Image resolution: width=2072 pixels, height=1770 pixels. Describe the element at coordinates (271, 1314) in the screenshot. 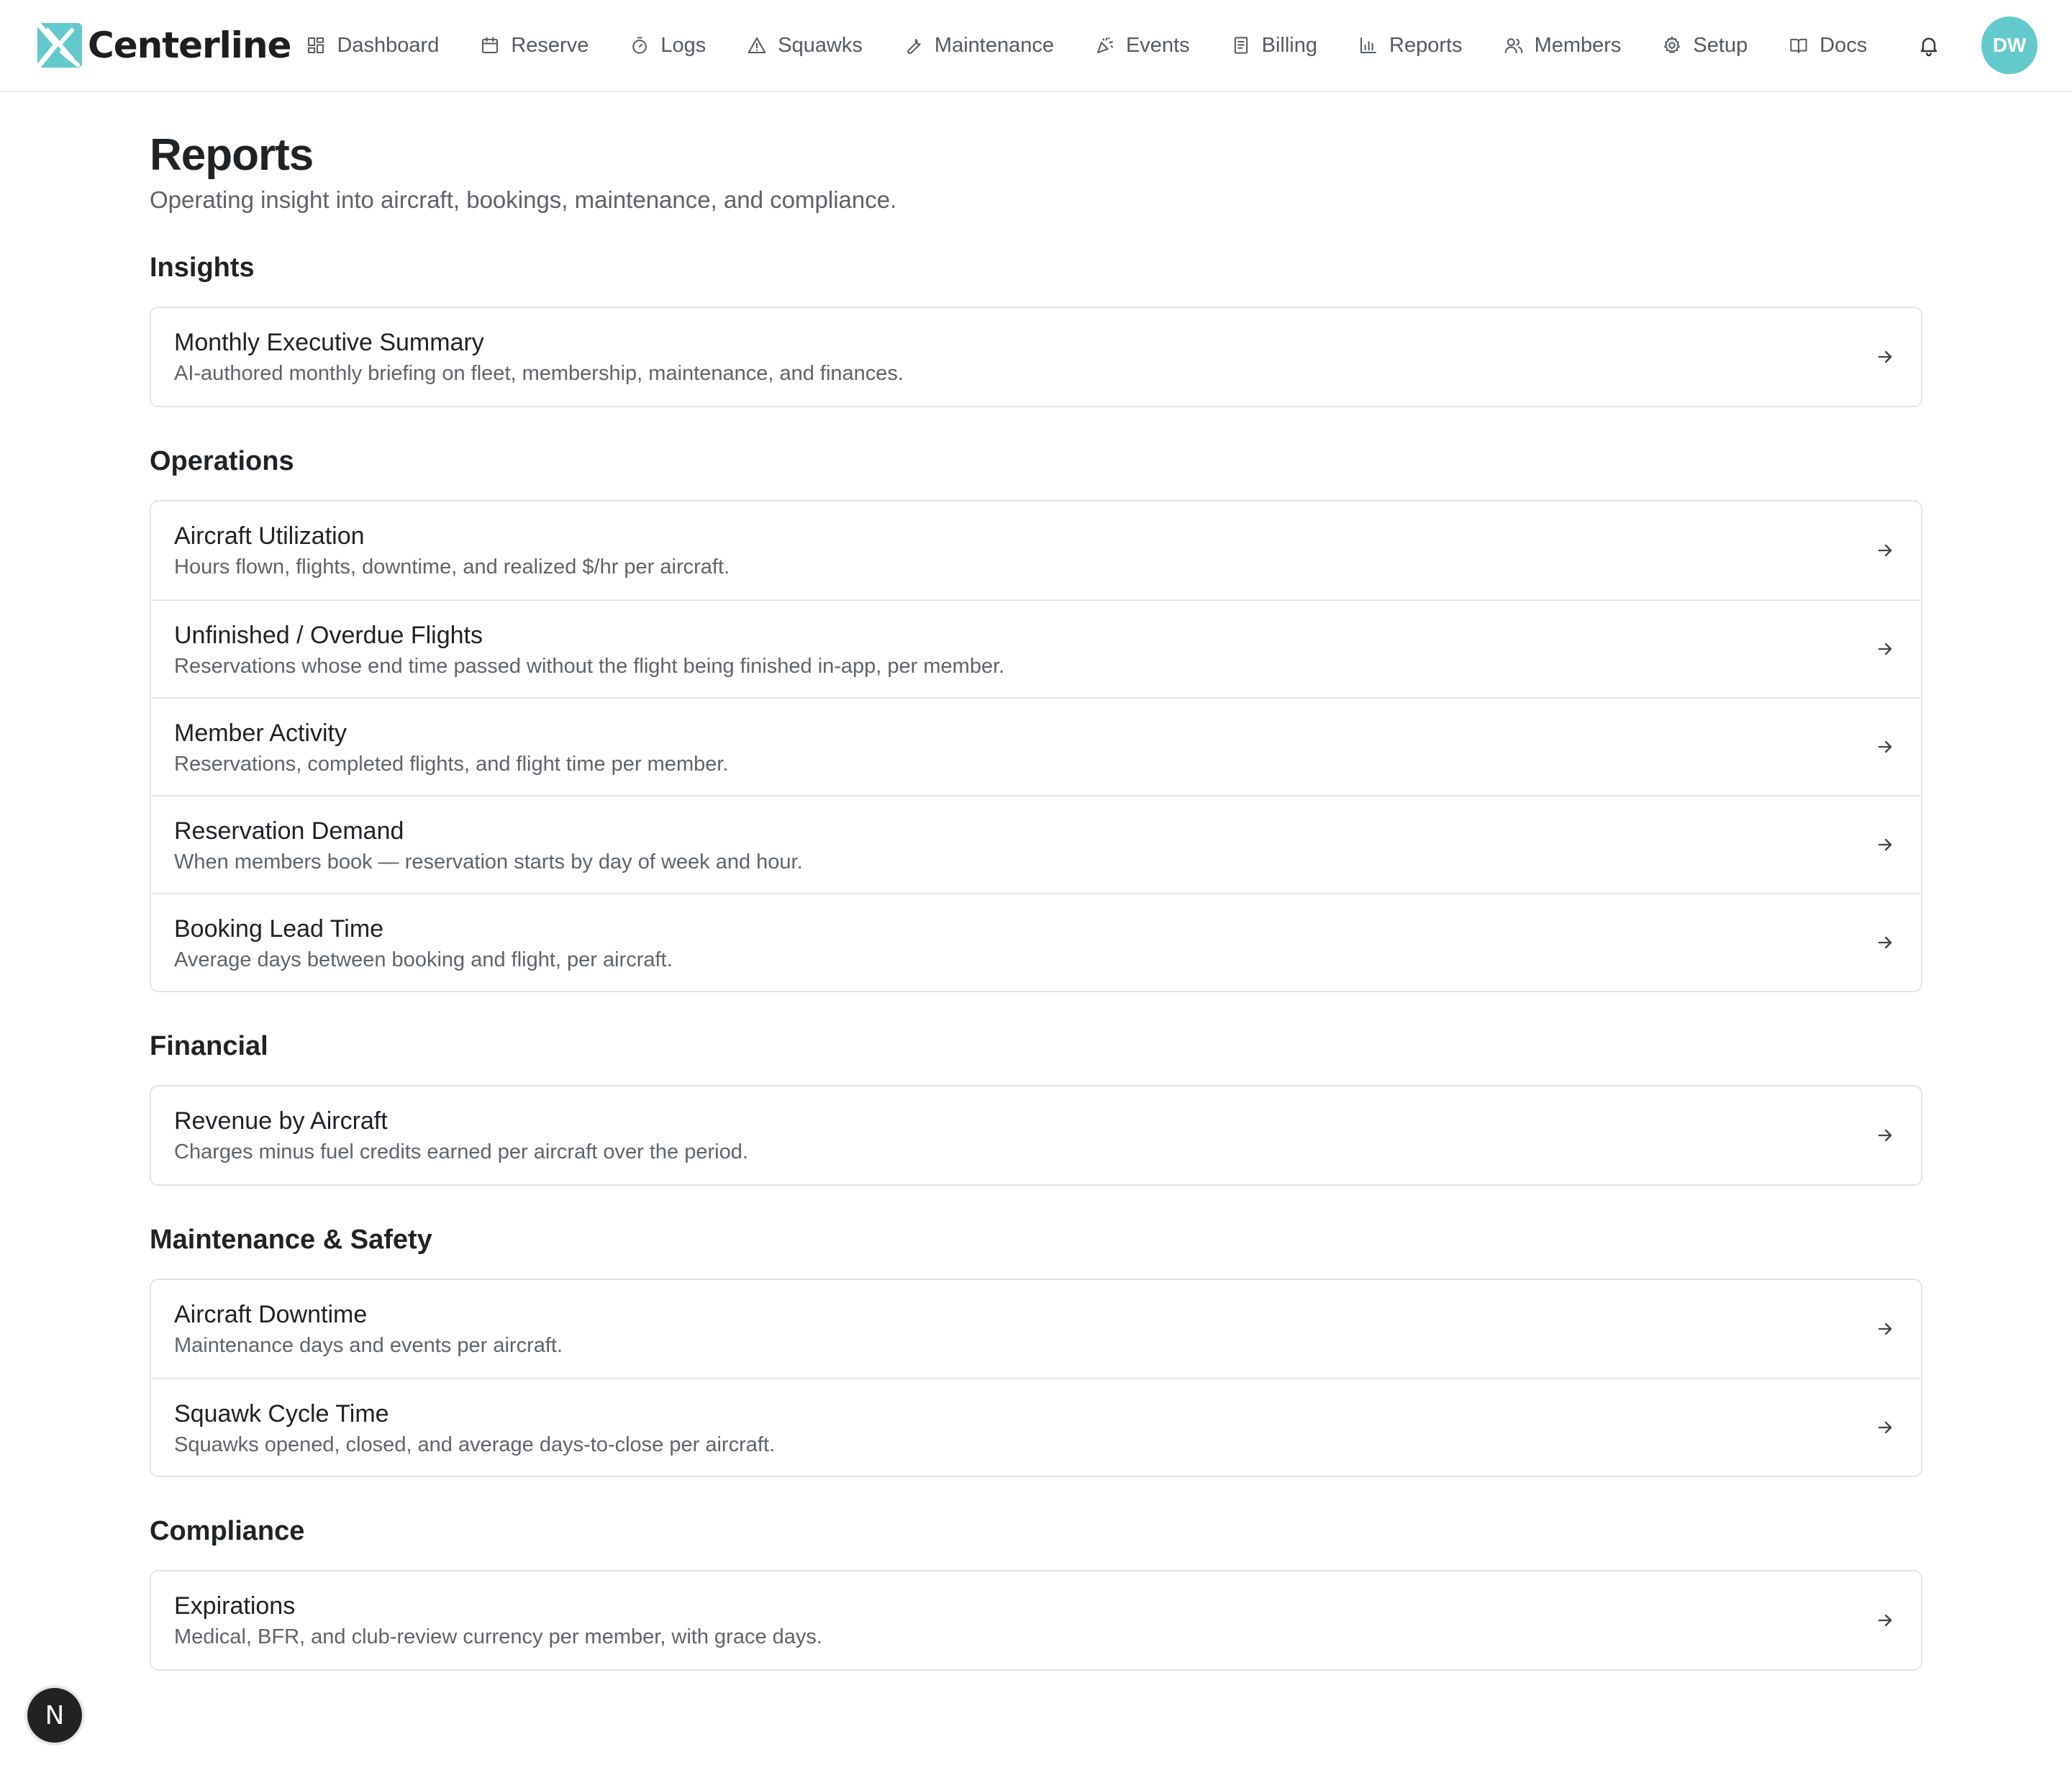

I see `report-title: Aircraft Downtime` at that location.